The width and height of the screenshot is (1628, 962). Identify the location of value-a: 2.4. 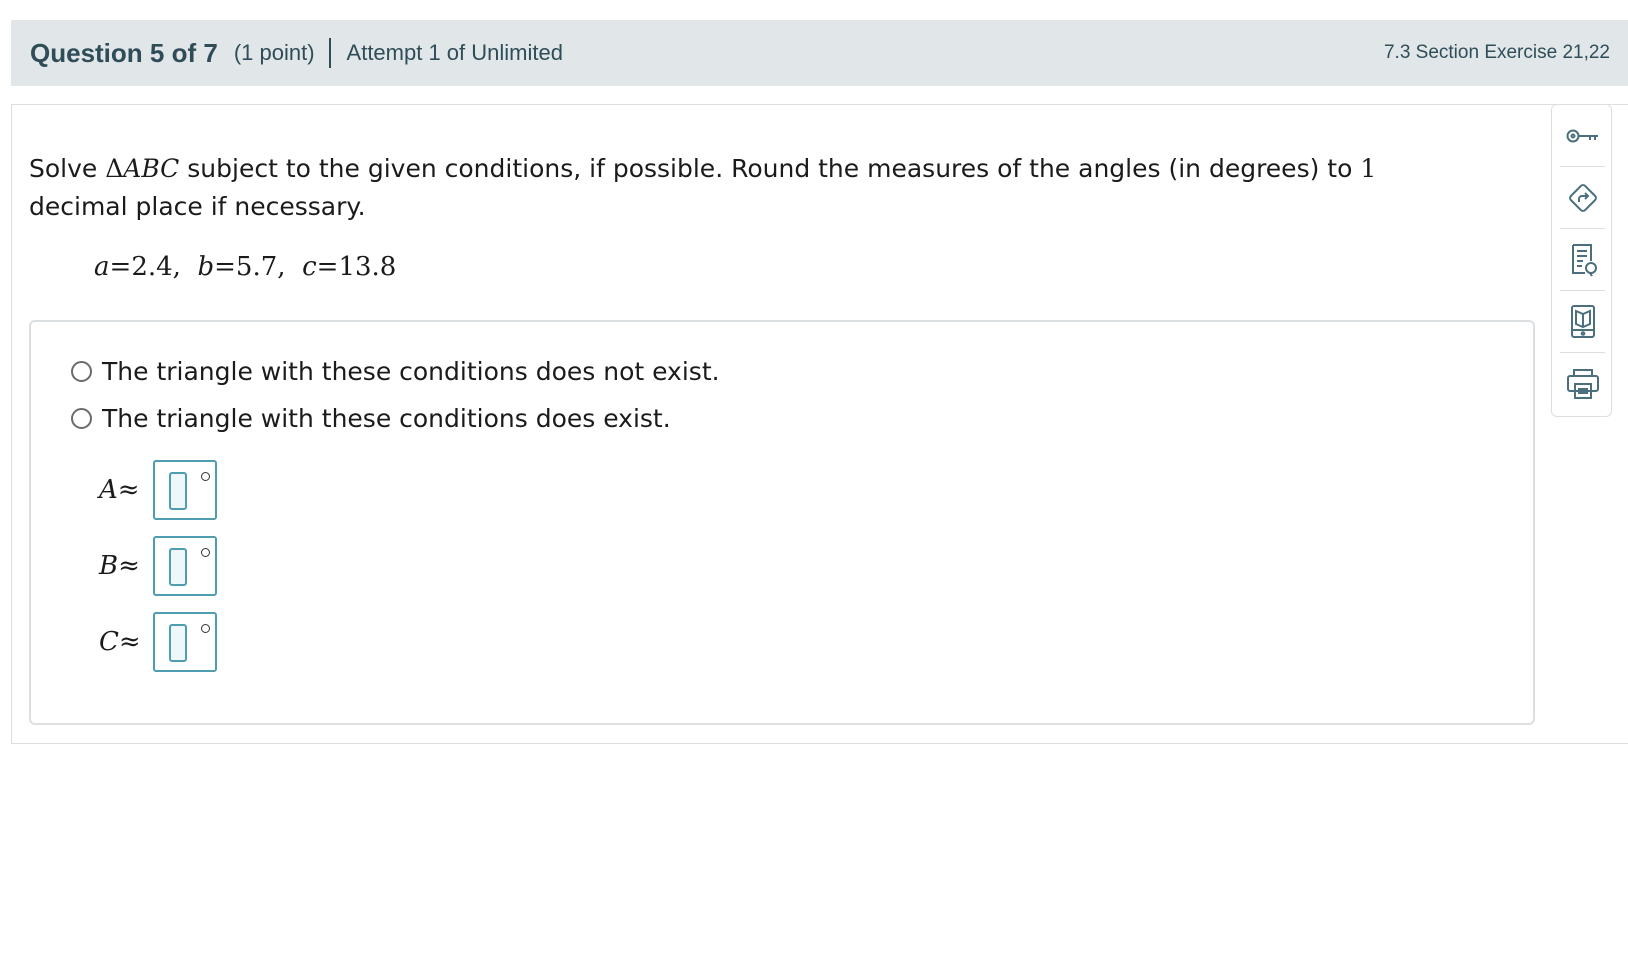
(152, 267).